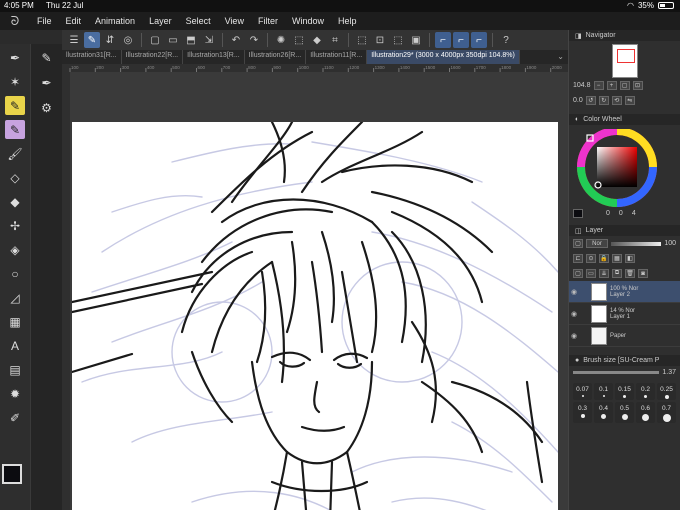 Image resolution: width=680 pixels, height=510 pixels. Describe the element at coordinates (597, 243) in the screenshot. I see `blend-mode-select: Nor` at that location.